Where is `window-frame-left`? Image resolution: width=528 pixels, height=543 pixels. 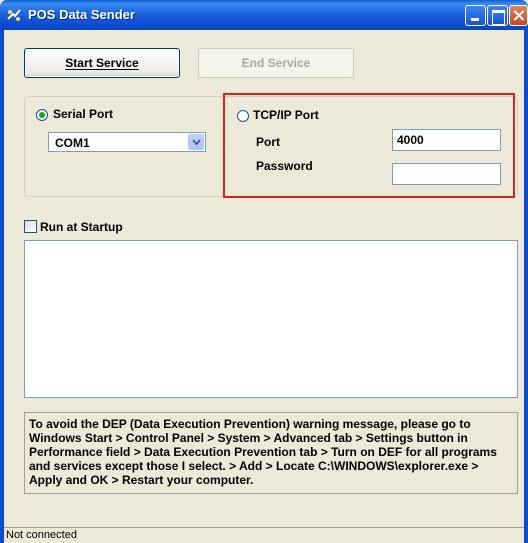
window-frame-left is located at coordinates (2, 286).